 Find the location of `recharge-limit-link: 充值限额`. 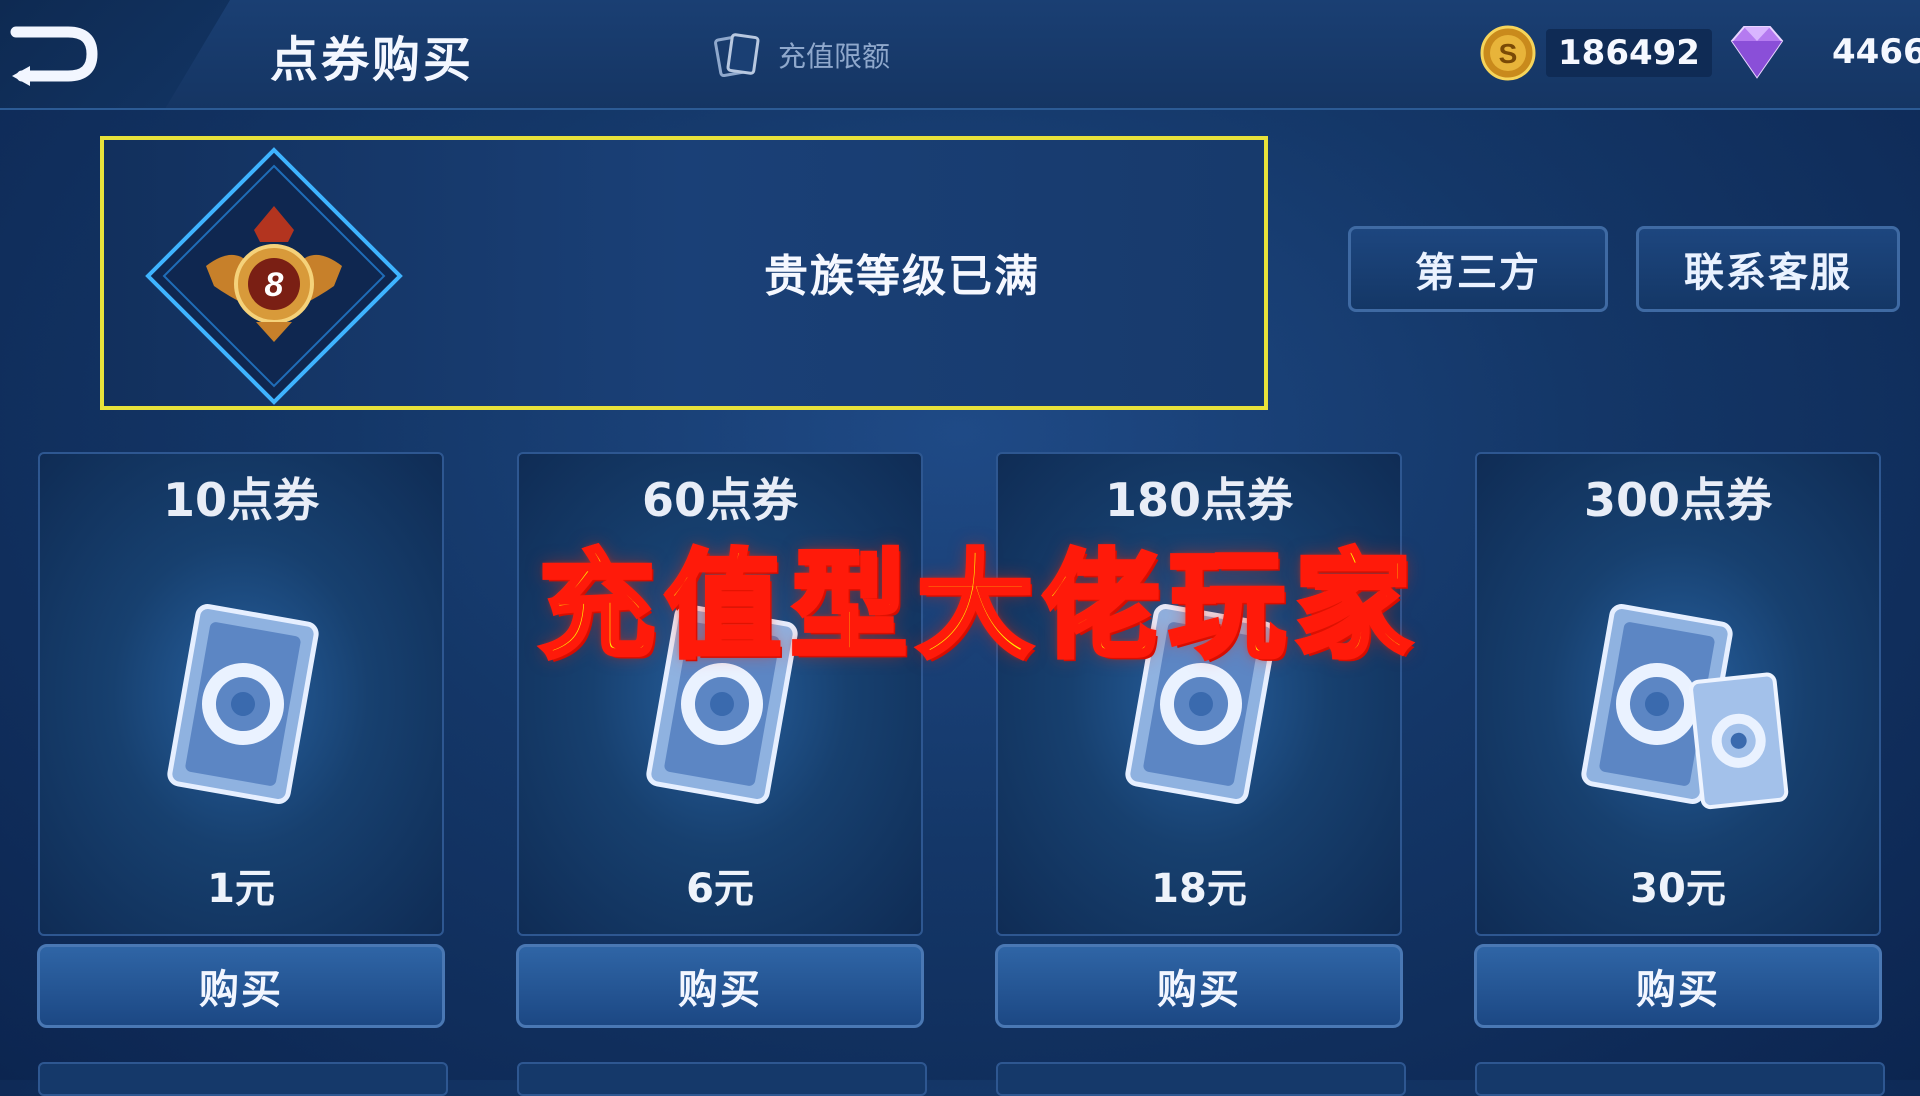

recharge-limit-link: 充值限额 is located at coordinates (801, 55).